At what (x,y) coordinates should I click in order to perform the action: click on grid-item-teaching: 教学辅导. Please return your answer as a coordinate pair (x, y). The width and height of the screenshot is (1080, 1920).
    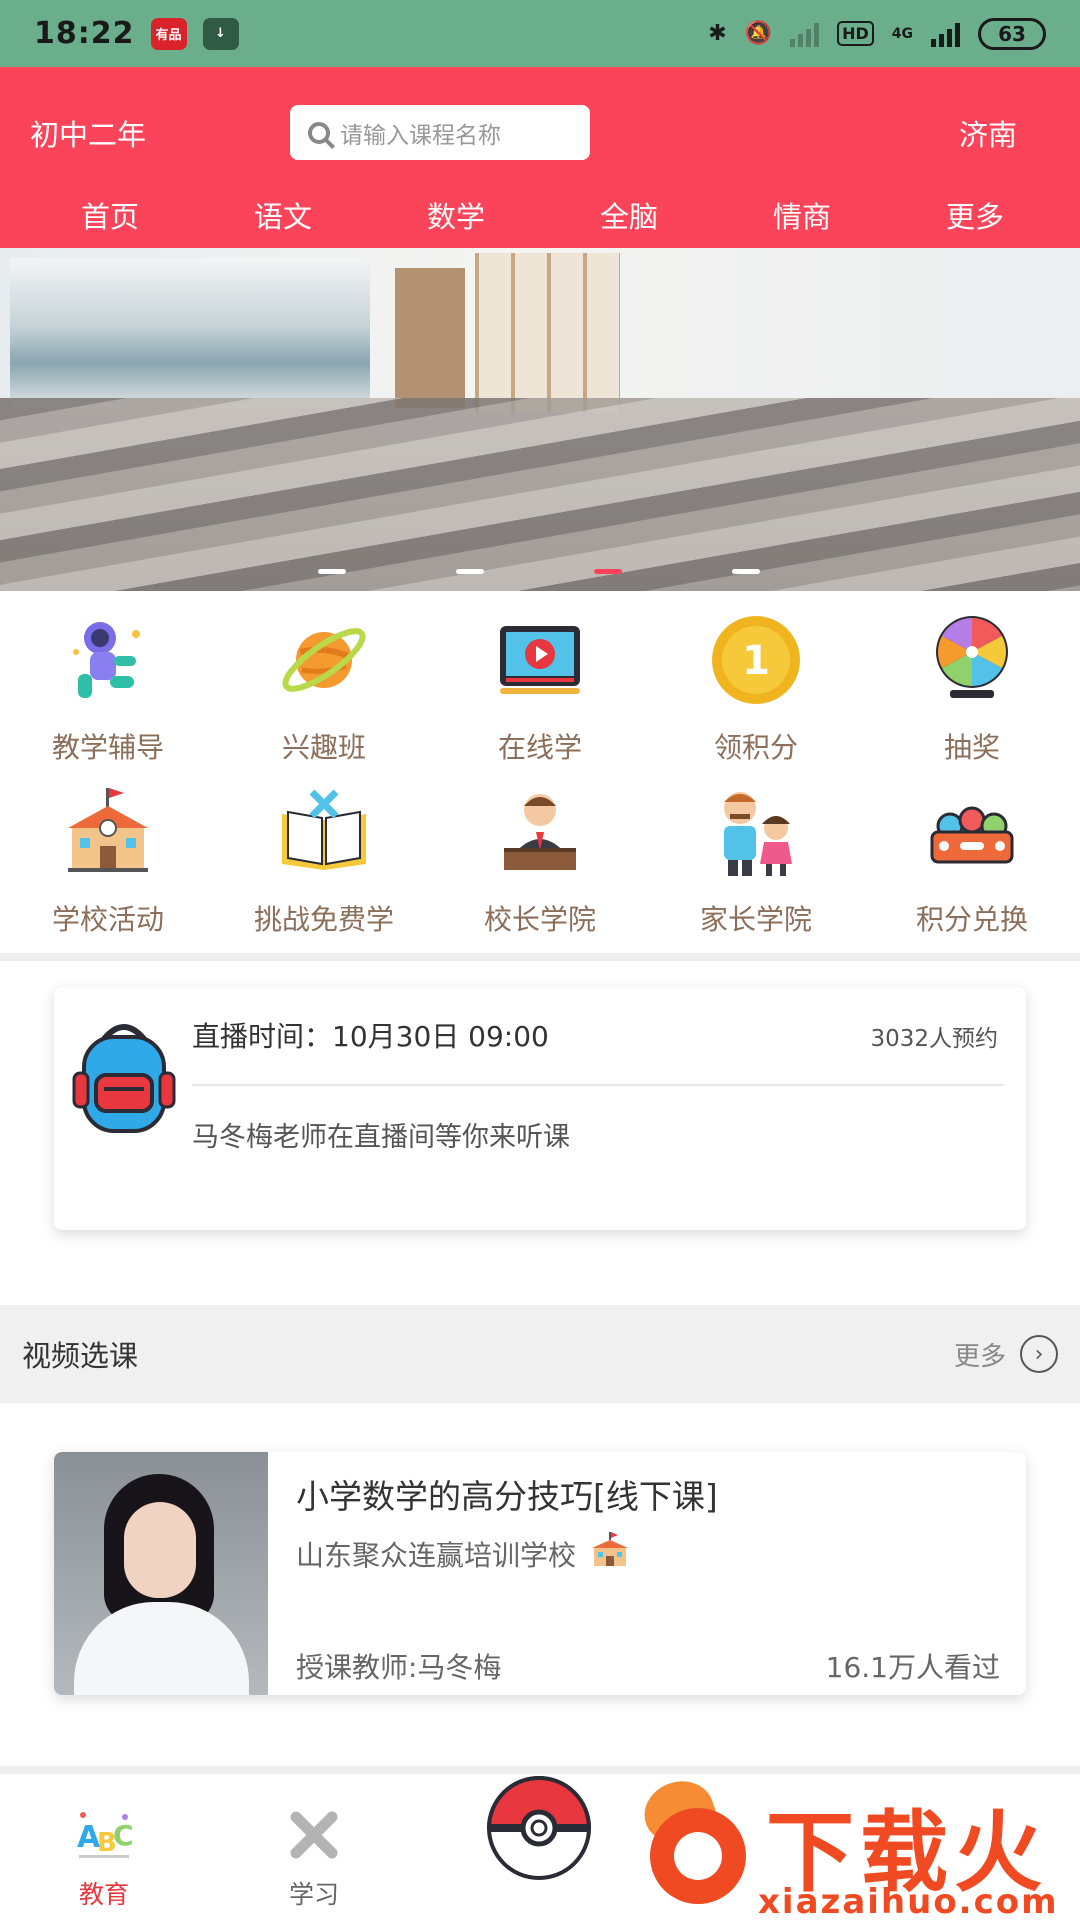
    Looking at the image, I should click on (108, 692).